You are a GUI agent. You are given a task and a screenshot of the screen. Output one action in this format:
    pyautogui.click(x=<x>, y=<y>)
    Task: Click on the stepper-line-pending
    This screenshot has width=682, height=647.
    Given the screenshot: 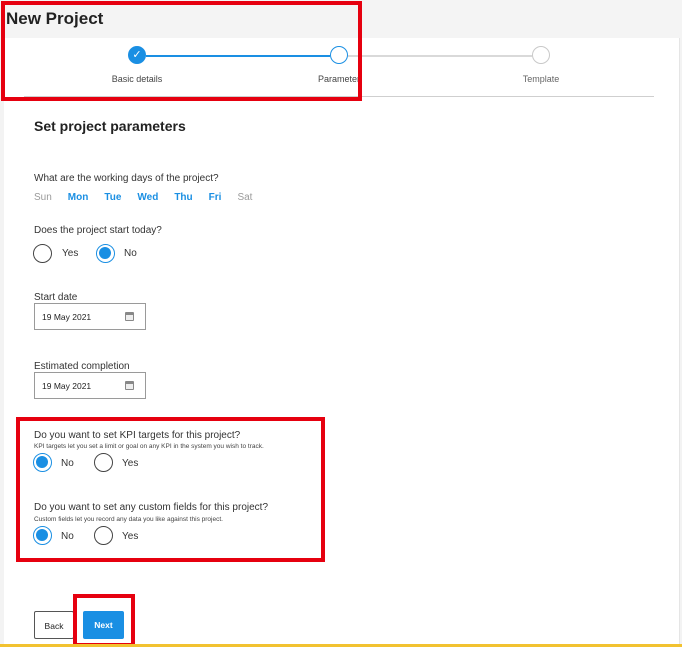 What is the action you would take?
    pyautogui.click(x=440, y=56)
    